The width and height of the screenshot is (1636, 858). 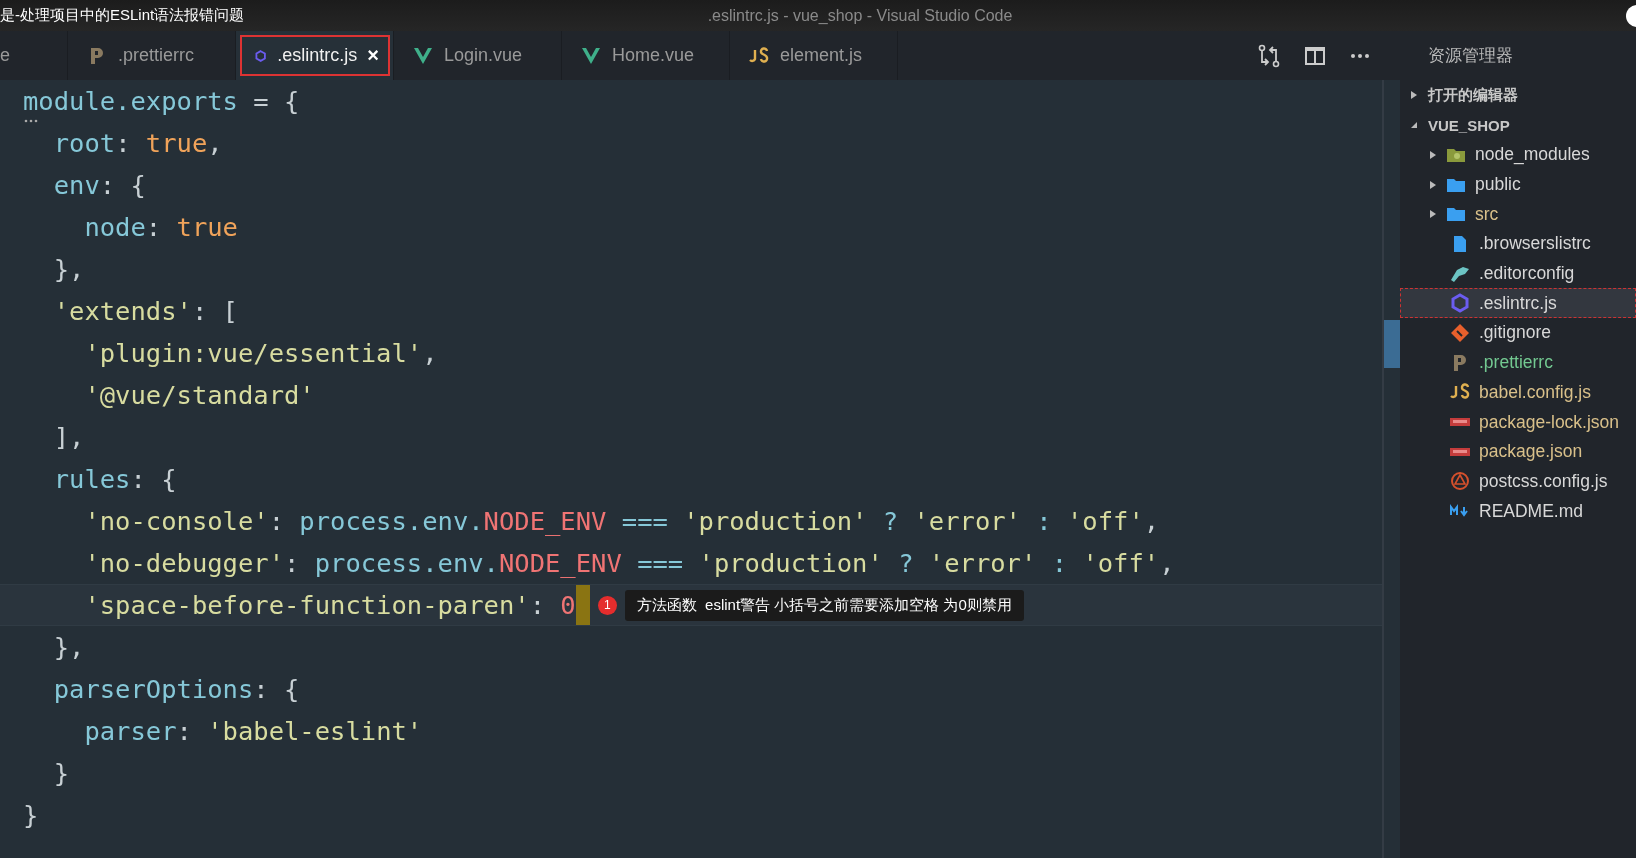 I want to click on editor-tab: .eslintrc.js ×, so click(x=315, y=55).